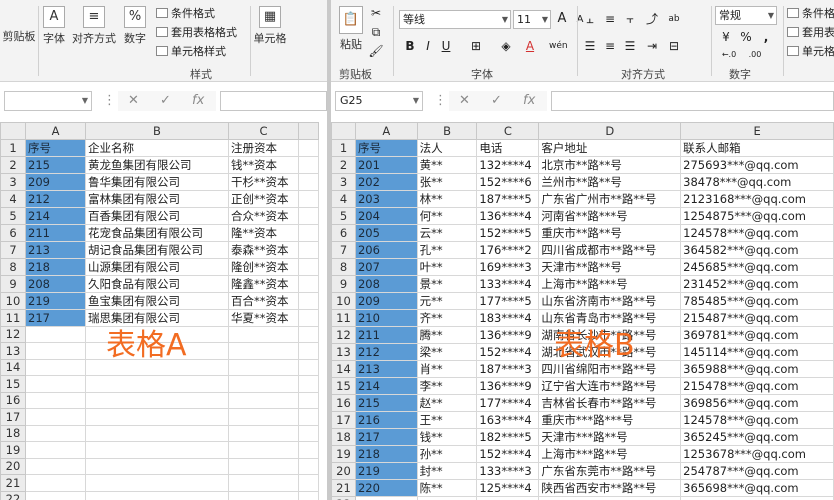  What do you see at coordinates (343, 215) in the screenshot?
I see `row-header: 5` at bounding box center [343, 215].